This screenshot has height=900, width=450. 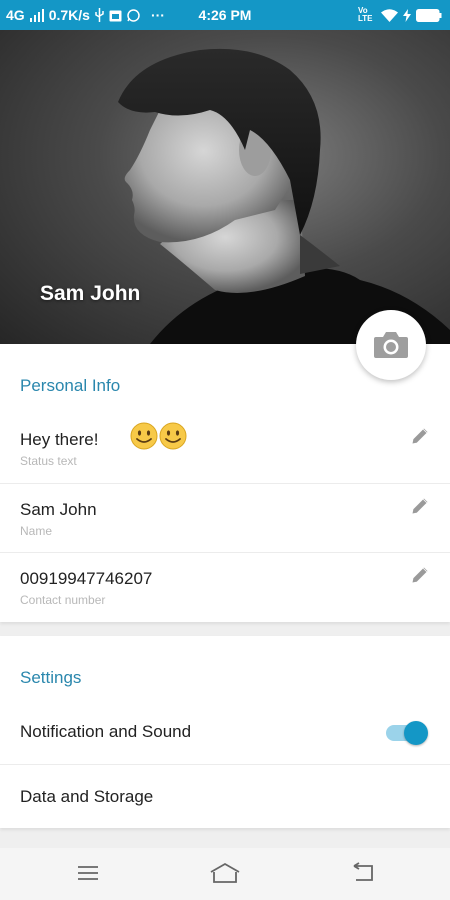 I want to click on battery-icon, so click(x=429, y=15).